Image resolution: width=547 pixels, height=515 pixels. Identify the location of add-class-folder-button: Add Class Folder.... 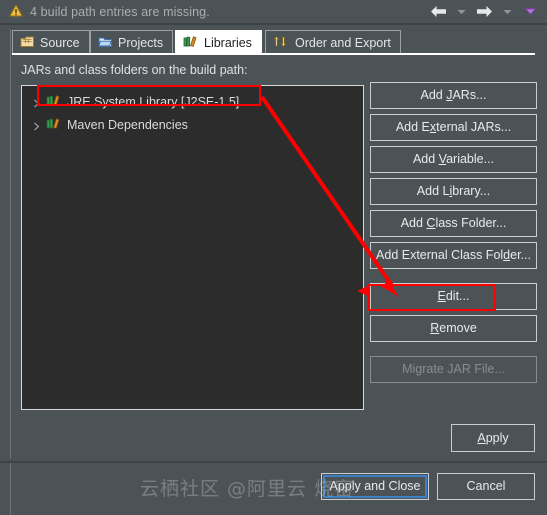
(453, 223).